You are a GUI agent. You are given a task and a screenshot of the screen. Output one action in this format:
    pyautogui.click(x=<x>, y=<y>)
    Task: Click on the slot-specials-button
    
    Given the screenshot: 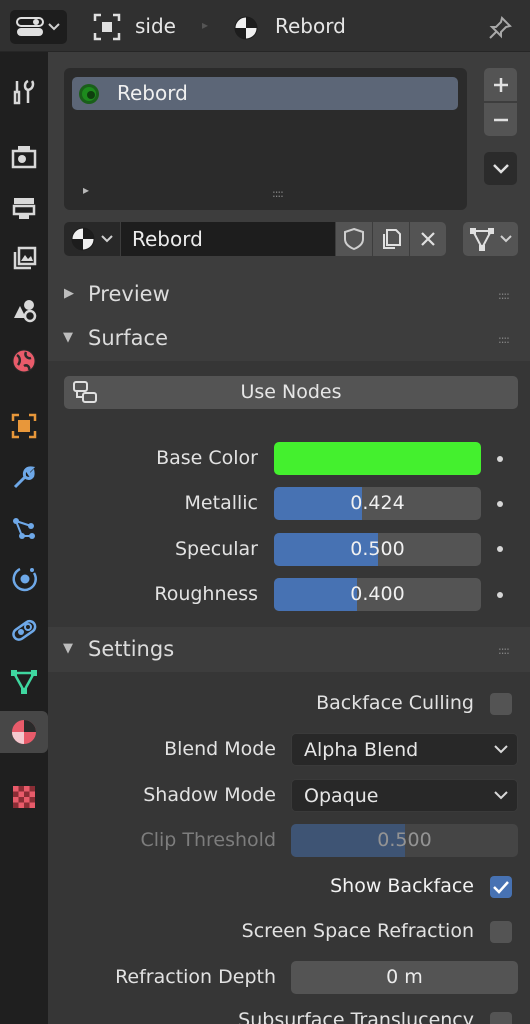 What is the action you would take?
    pyautogui.click(x=500, y=168)
    